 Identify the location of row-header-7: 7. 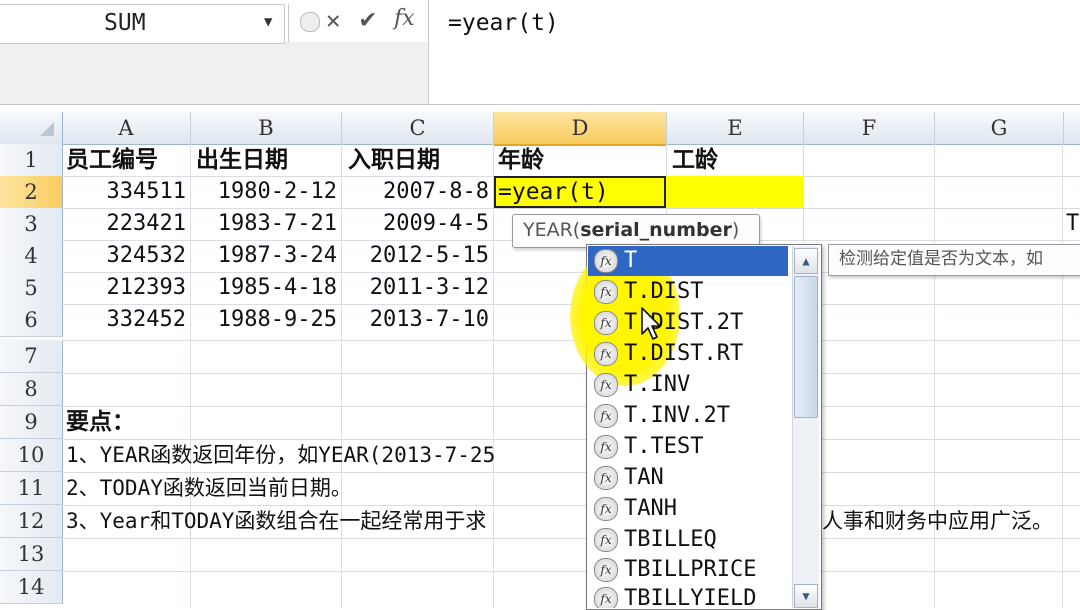
(31, 356).